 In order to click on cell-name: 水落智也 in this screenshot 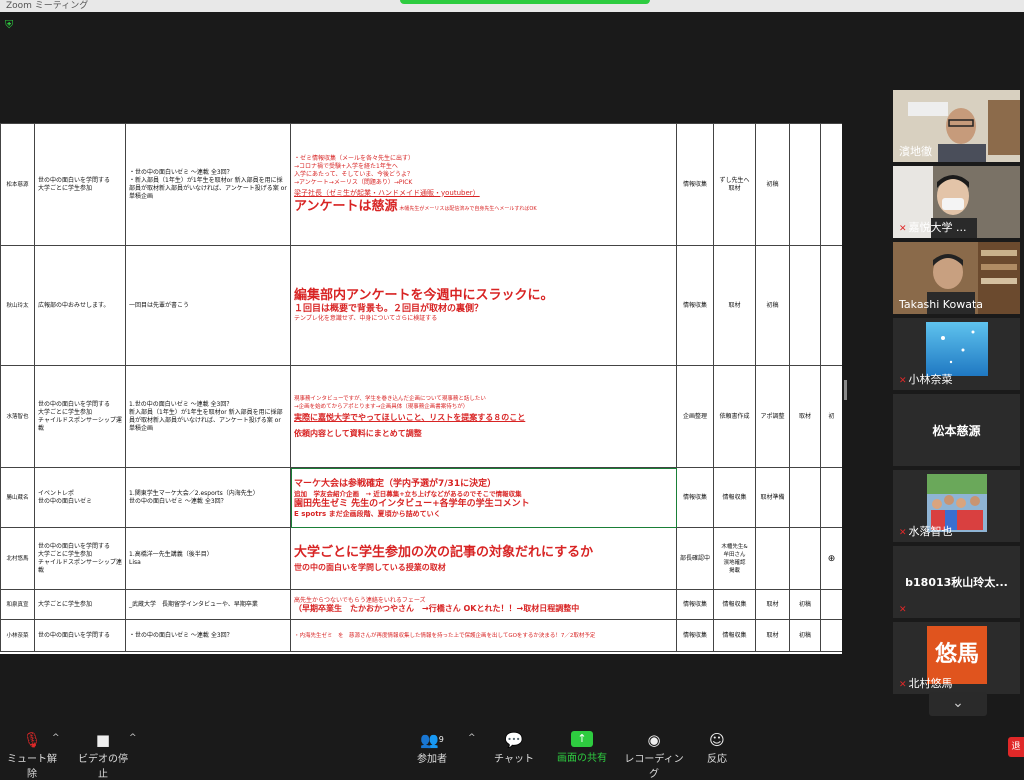, I will do `click(17, 416)`.